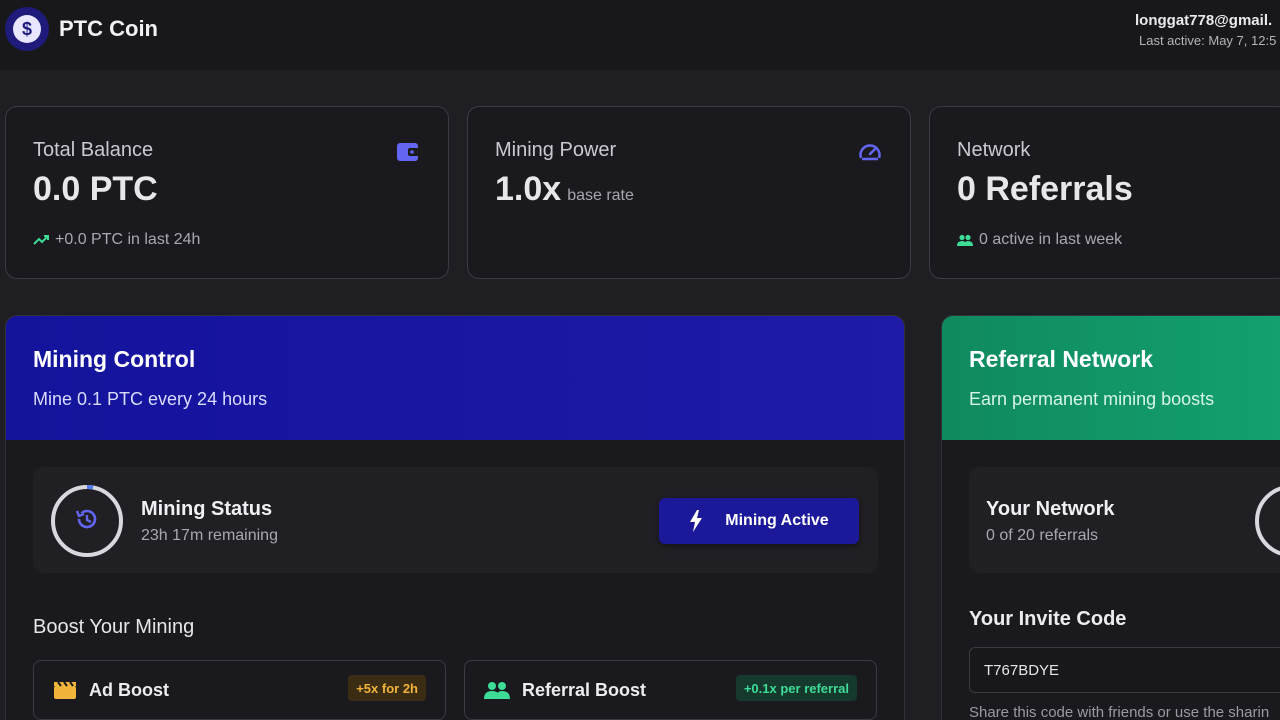  Describe the element at coordinates (1267, 521) in the screenshot. I see `referral-progress-ring` at that location.